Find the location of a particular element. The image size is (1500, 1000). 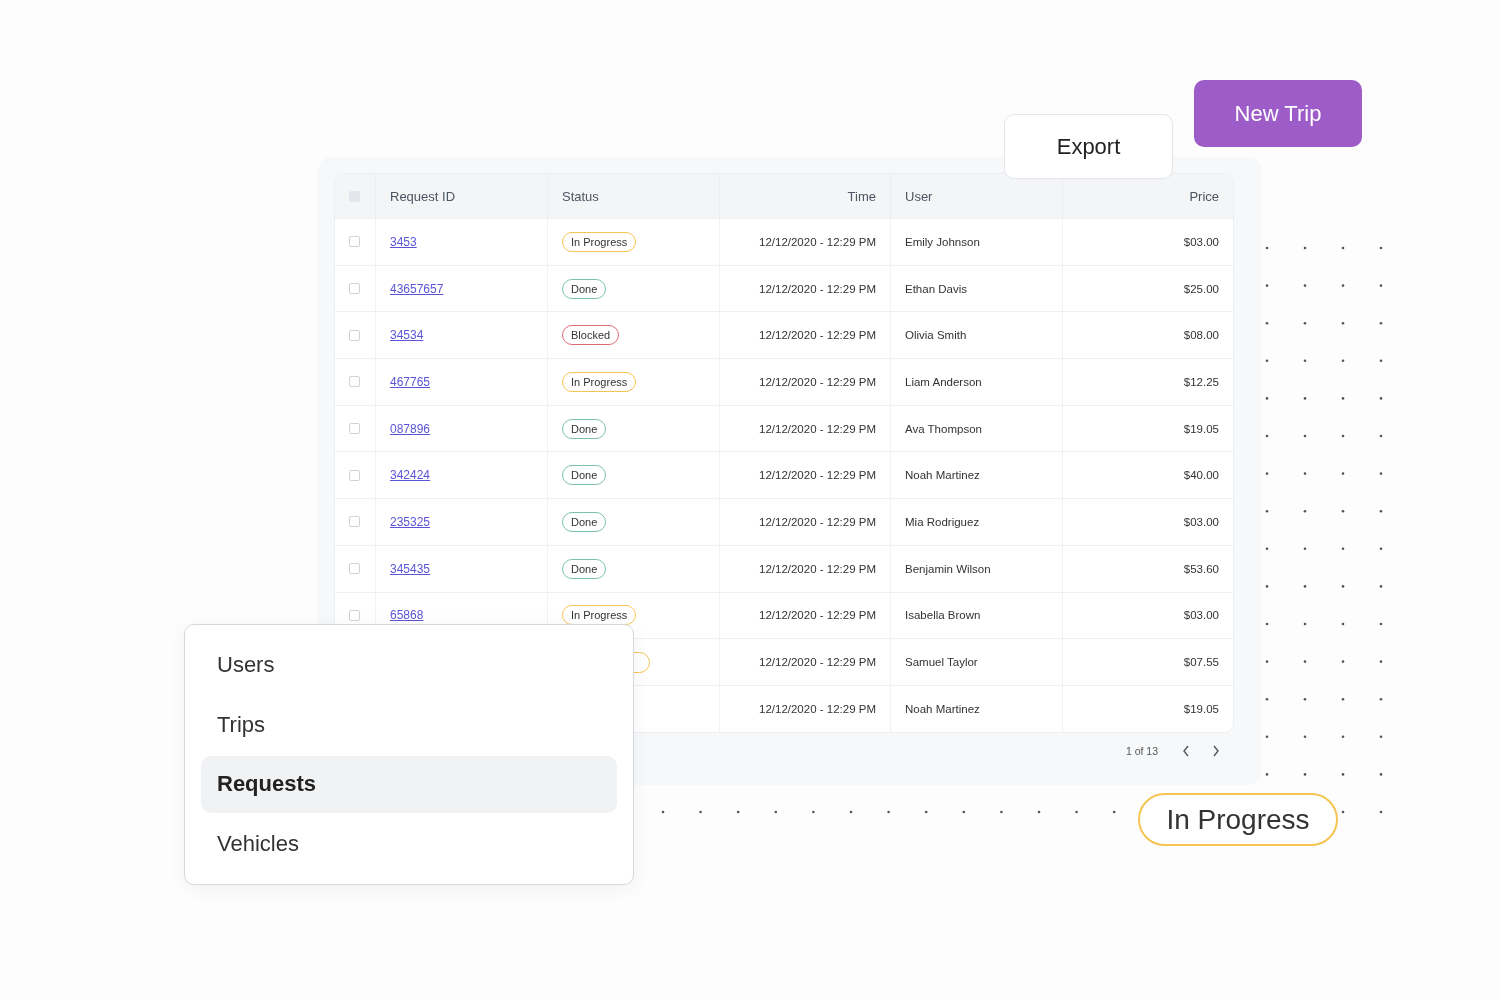

request-id-link: 087896 is located at coordinates (410, 428).